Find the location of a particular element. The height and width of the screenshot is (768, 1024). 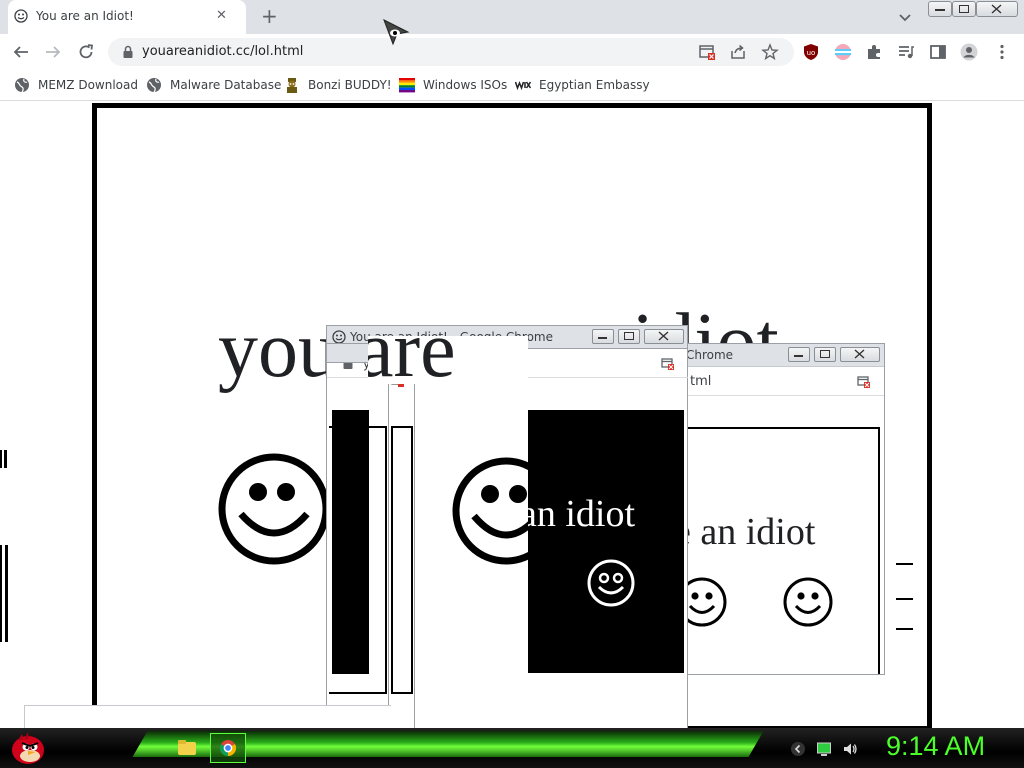

bookmark-label: Windows ISOs is located at coordinates (465, 85).